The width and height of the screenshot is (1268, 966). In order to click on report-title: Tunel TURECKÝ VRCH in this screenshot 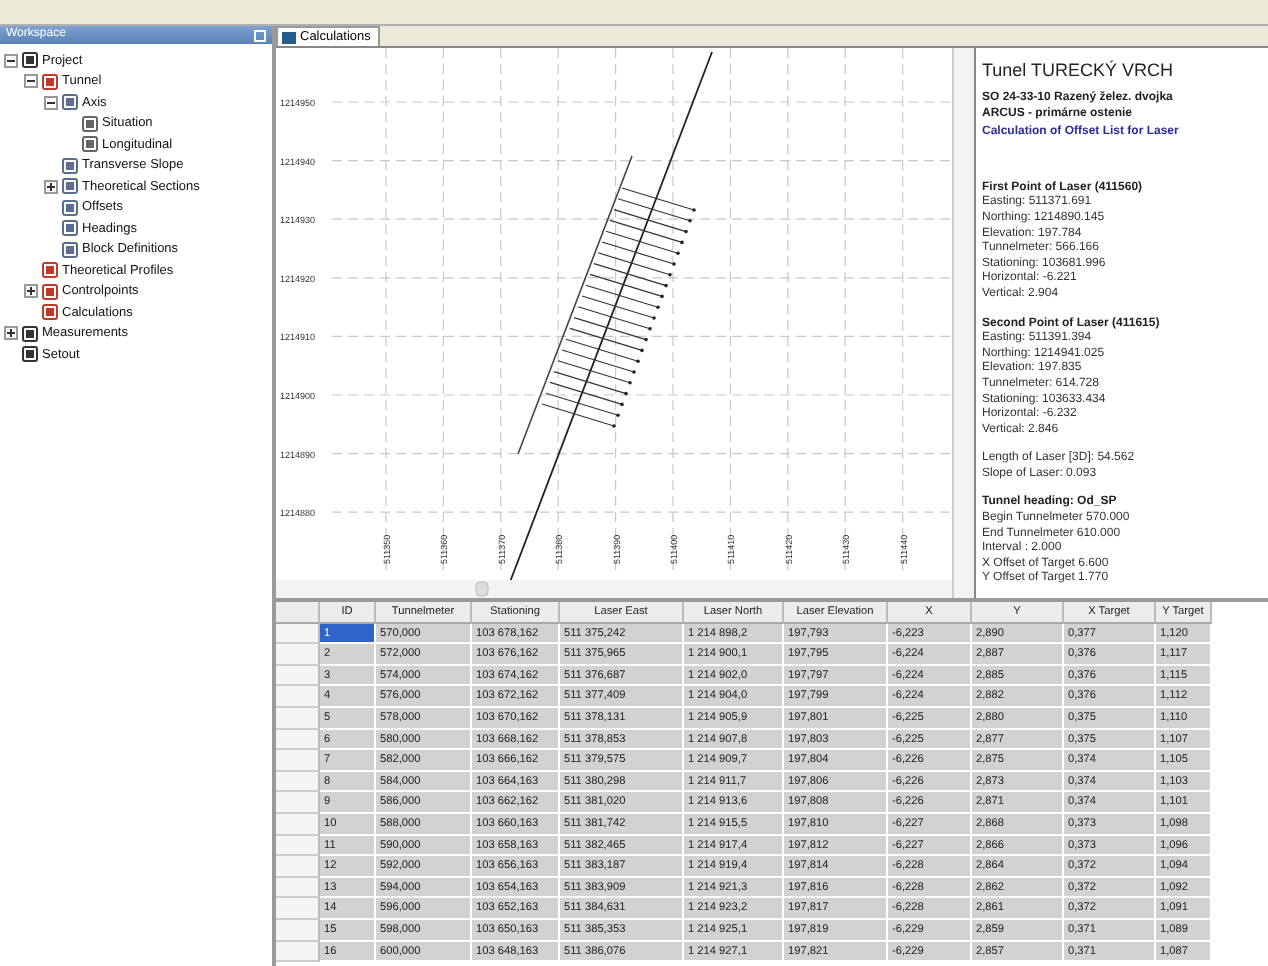, I will do `click(1079, 71)`.